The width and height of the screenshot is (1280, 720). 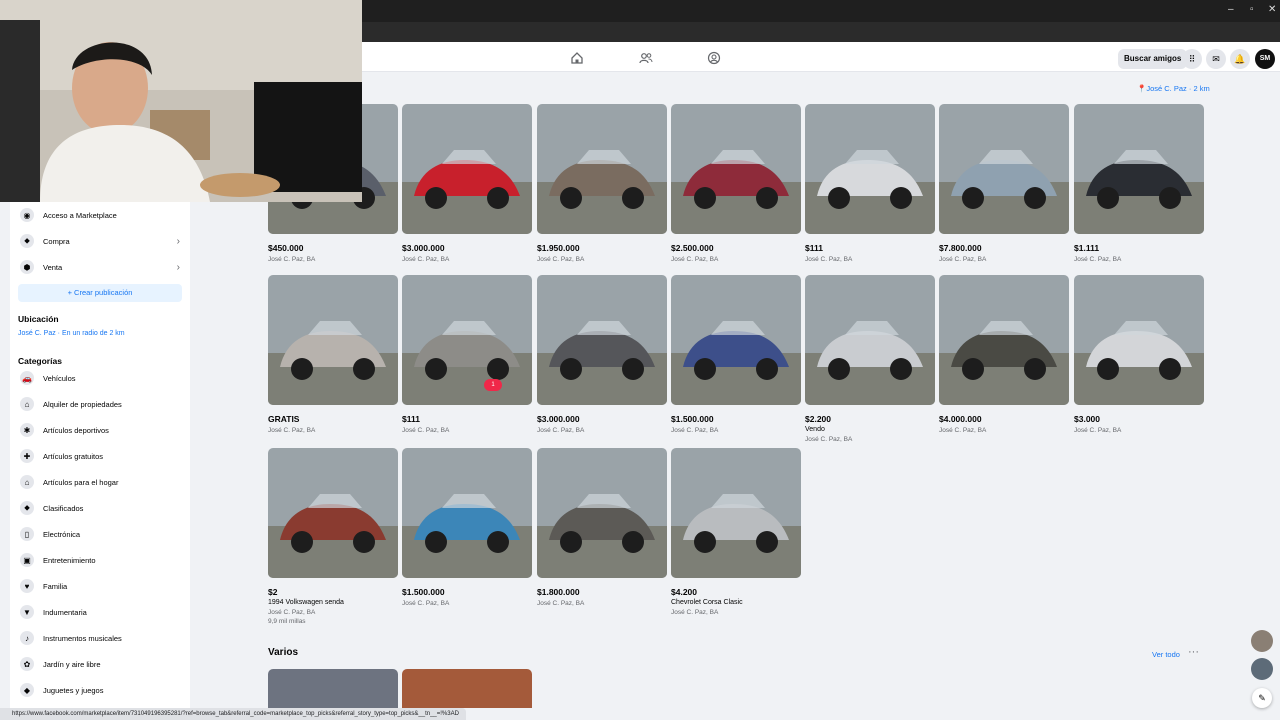 What do you see at coordinates (1265, 59) in the screenshot?
I see `avatar: SM` at bounding box center [1265, 59].